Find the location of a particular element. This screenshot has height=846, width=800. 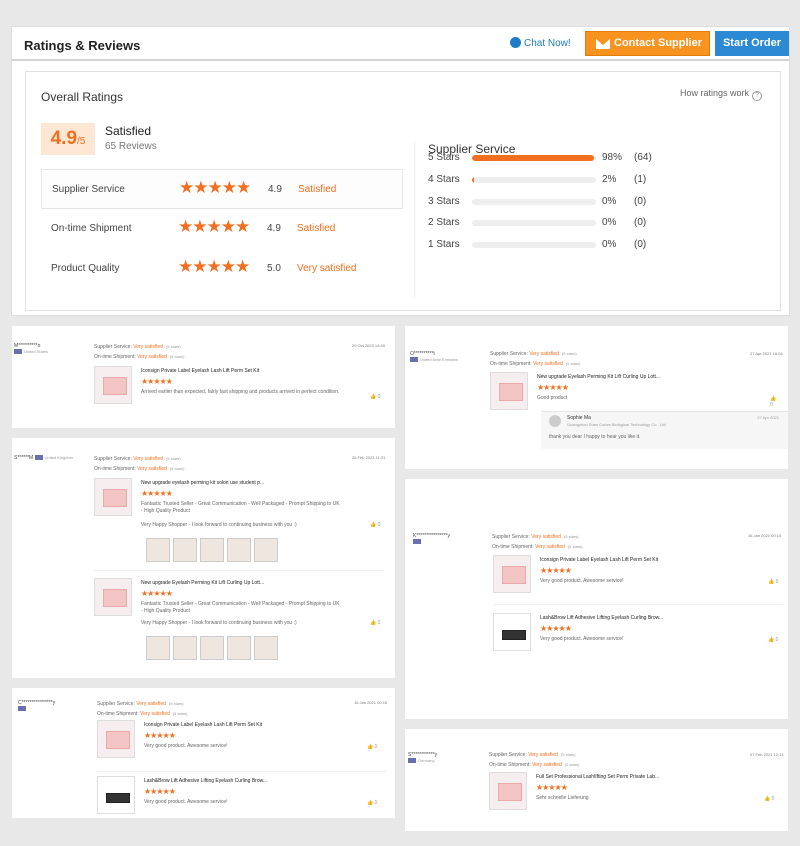

rating-label: On-time Shipment is located at coordinates (91, 228).